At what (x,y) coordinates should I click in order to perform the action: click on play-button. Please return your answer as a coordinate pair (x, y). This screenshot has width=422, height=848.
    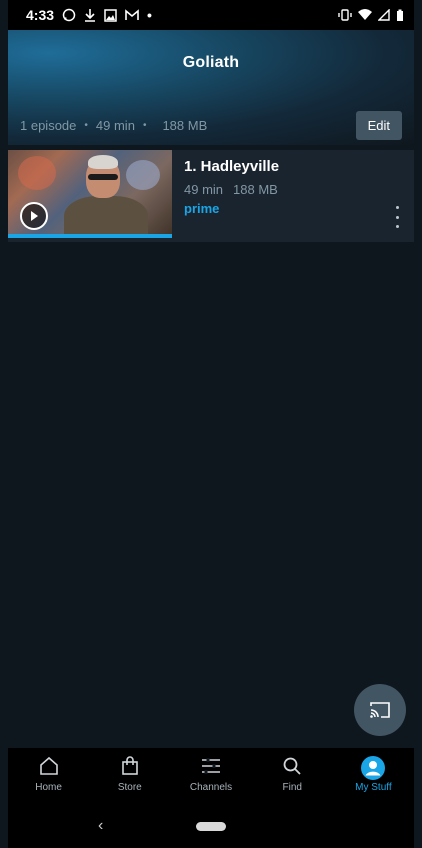
    Looking at the image, I should click on (34, 216).